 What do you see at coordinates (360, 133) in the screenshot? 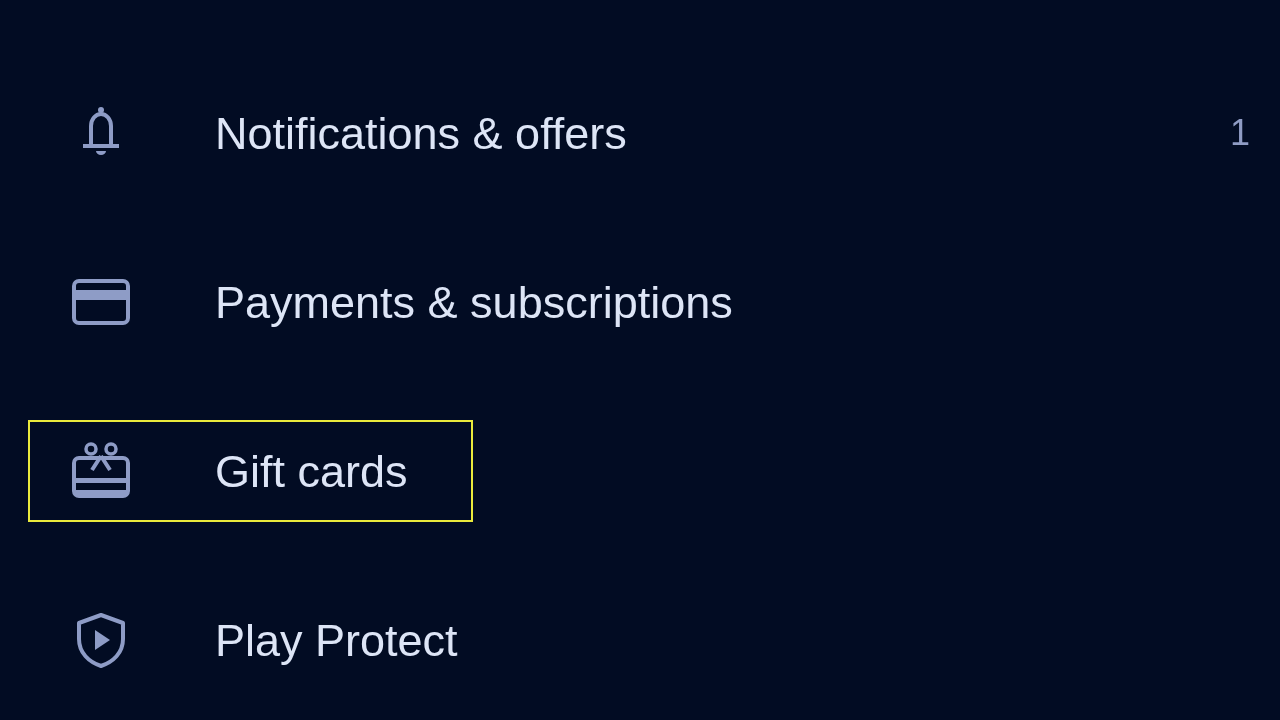
I see `menu-item: Notifications & offers` at bounding box center [360, 133].